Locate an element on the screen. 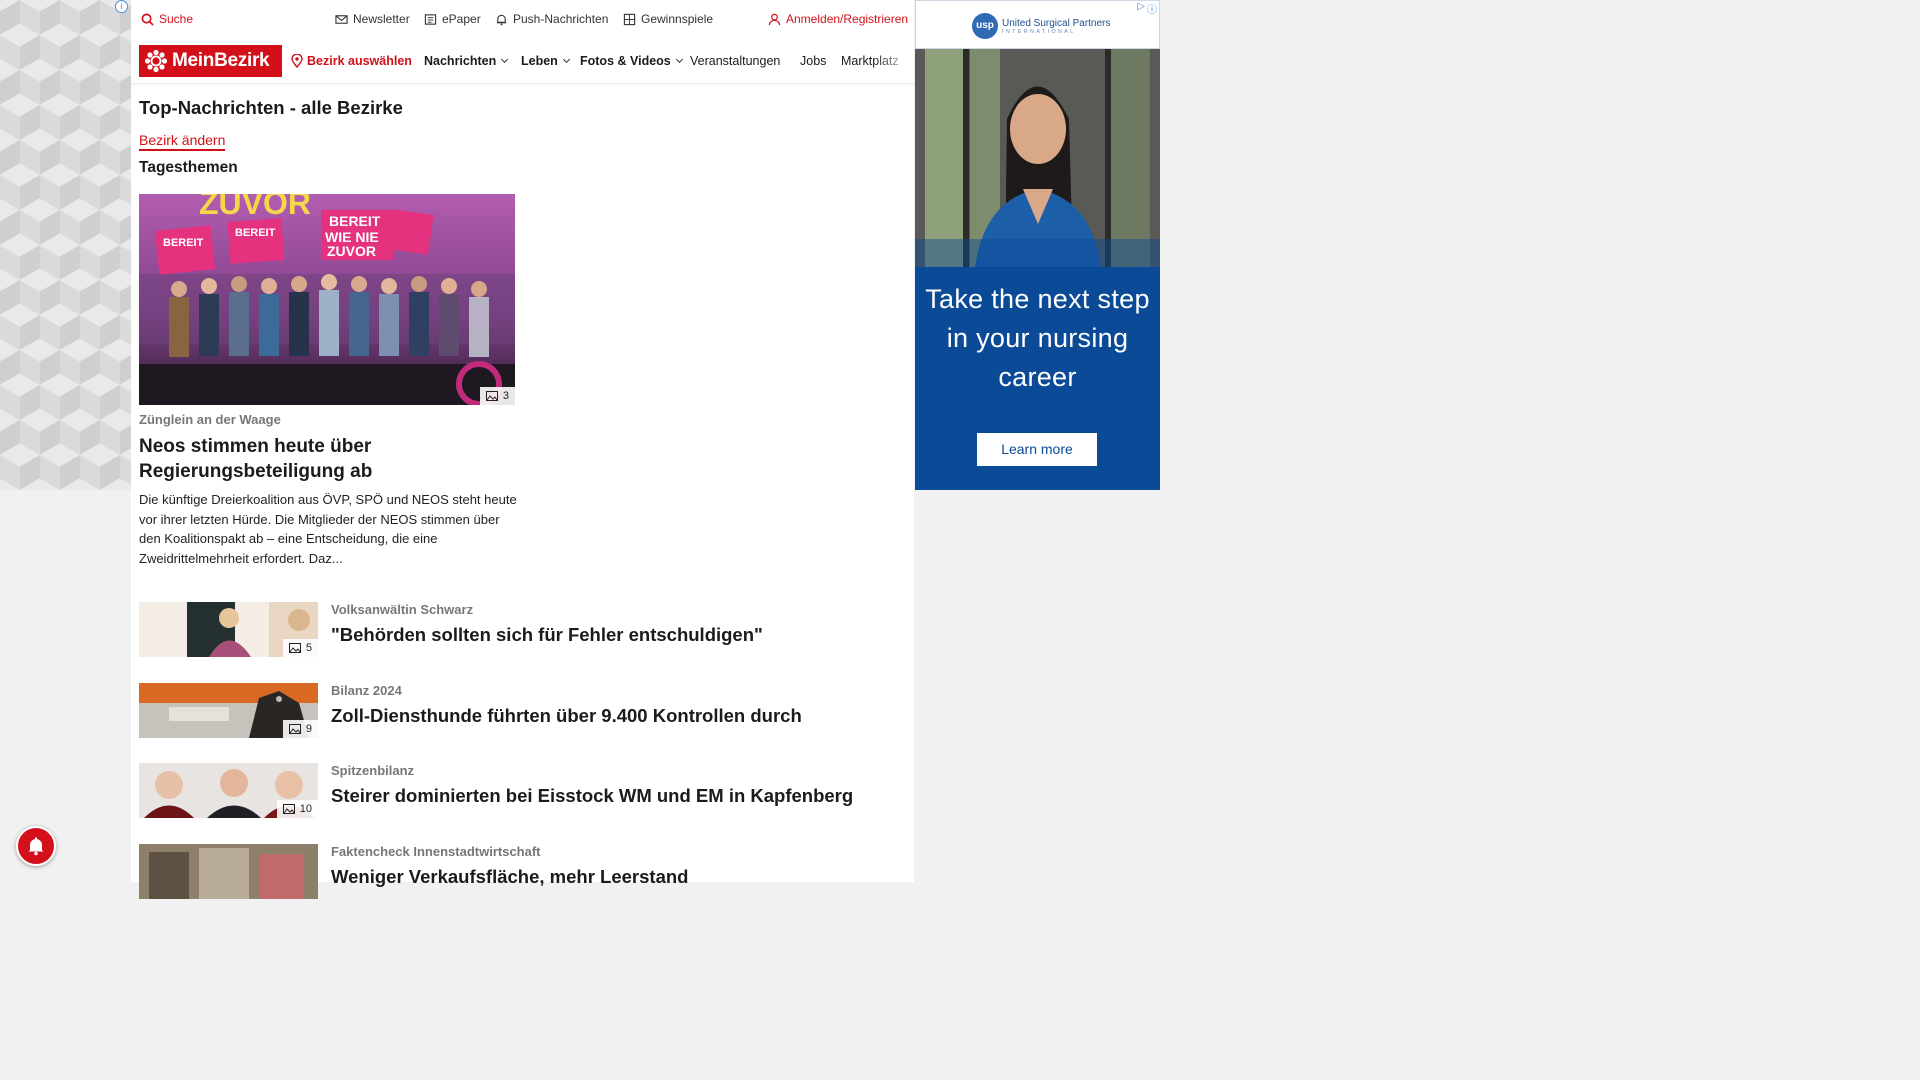 Image resolution: width=1920 pixels, height=1080 pixels. nav-events-label: Veranstaltungen is located at coordinates (735, 61).